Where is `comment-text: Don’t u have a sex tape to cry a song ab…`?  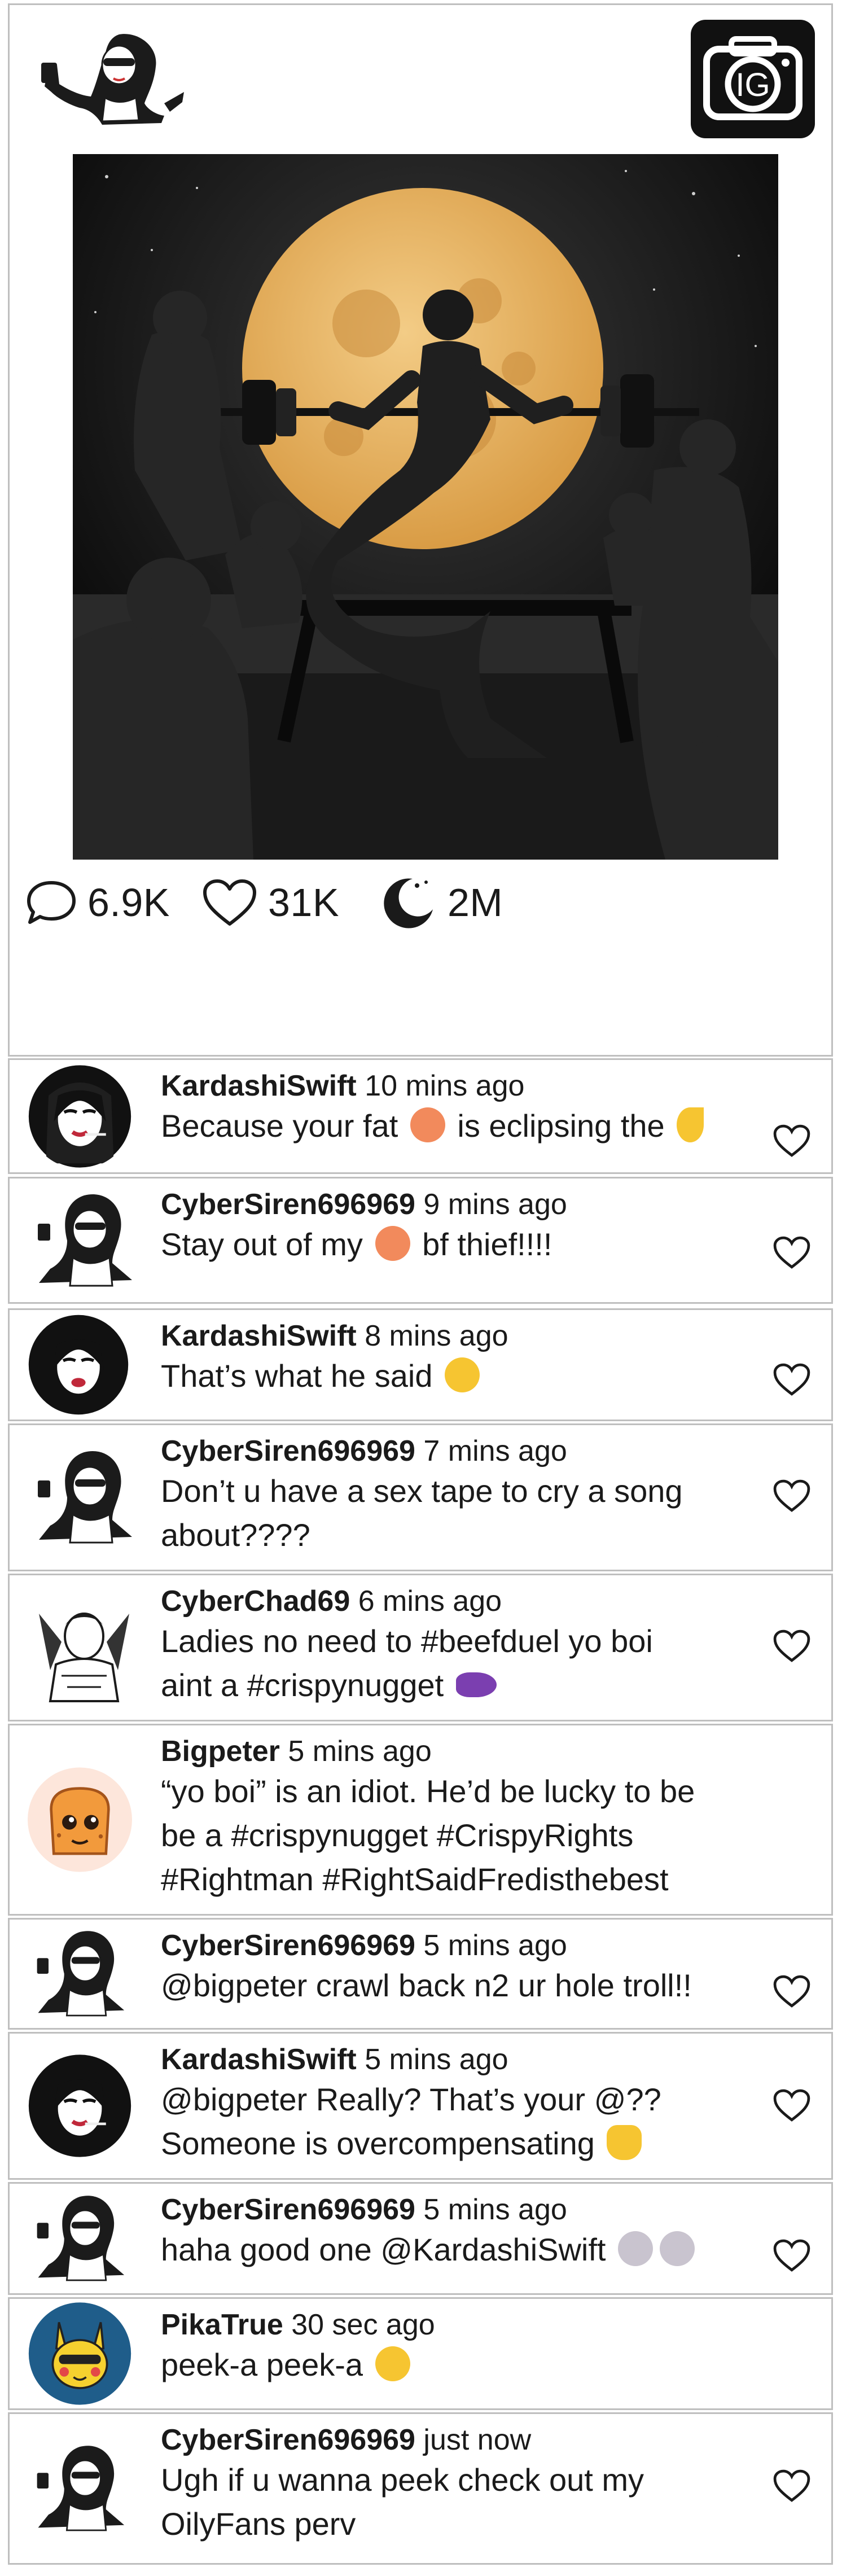 comment-text: Don’t u have a sex tape to cry a song ab… is located at coordinates (422, 1513).